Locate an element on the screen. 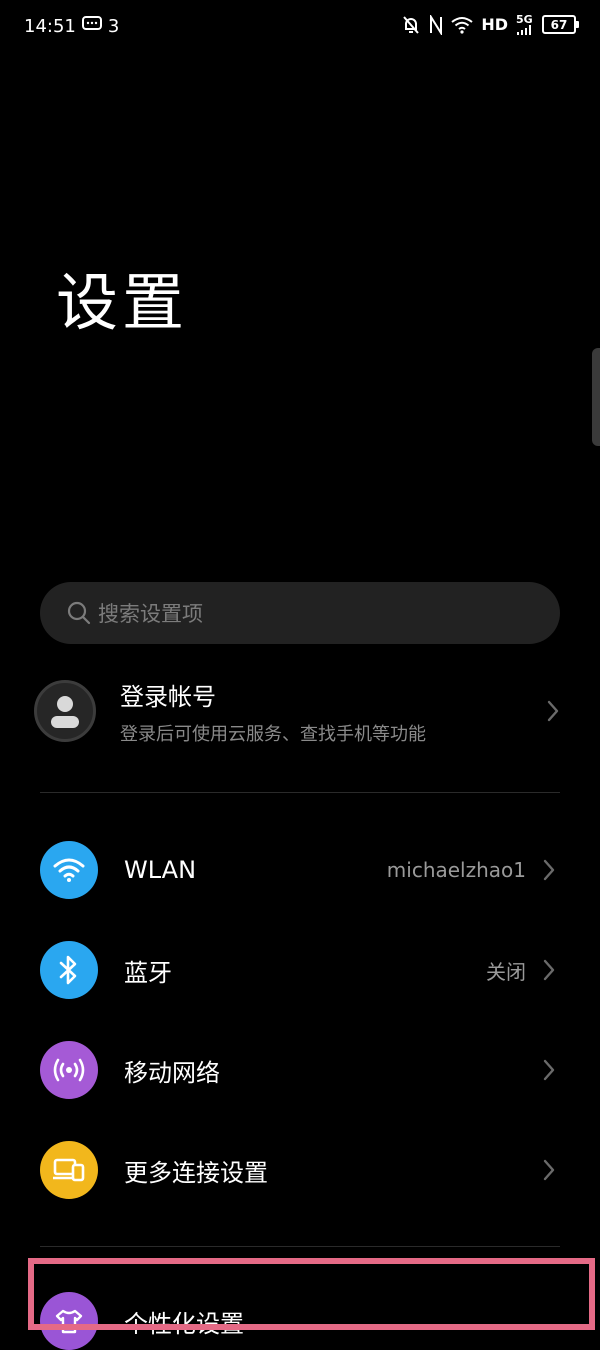 Image resolution: width=600 pixels, height=1350 pixels. account-text: 登录帐号 登录后可使用云服务、查找手机等功能 is located at coordinates (273, 711).